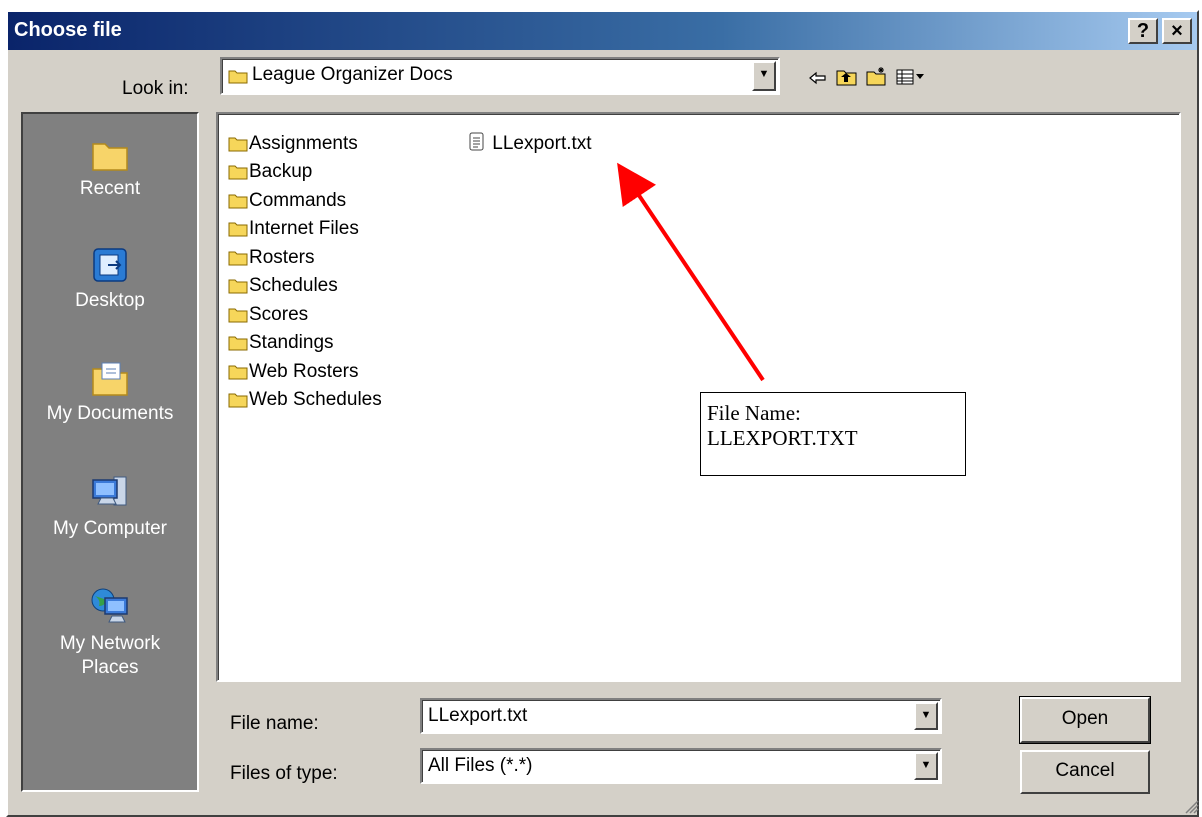 This screenshot has width=1202, height=817. Describe the element at coordinates (847, 77) in the screenshot. I see `up-folder-icon` at that location.